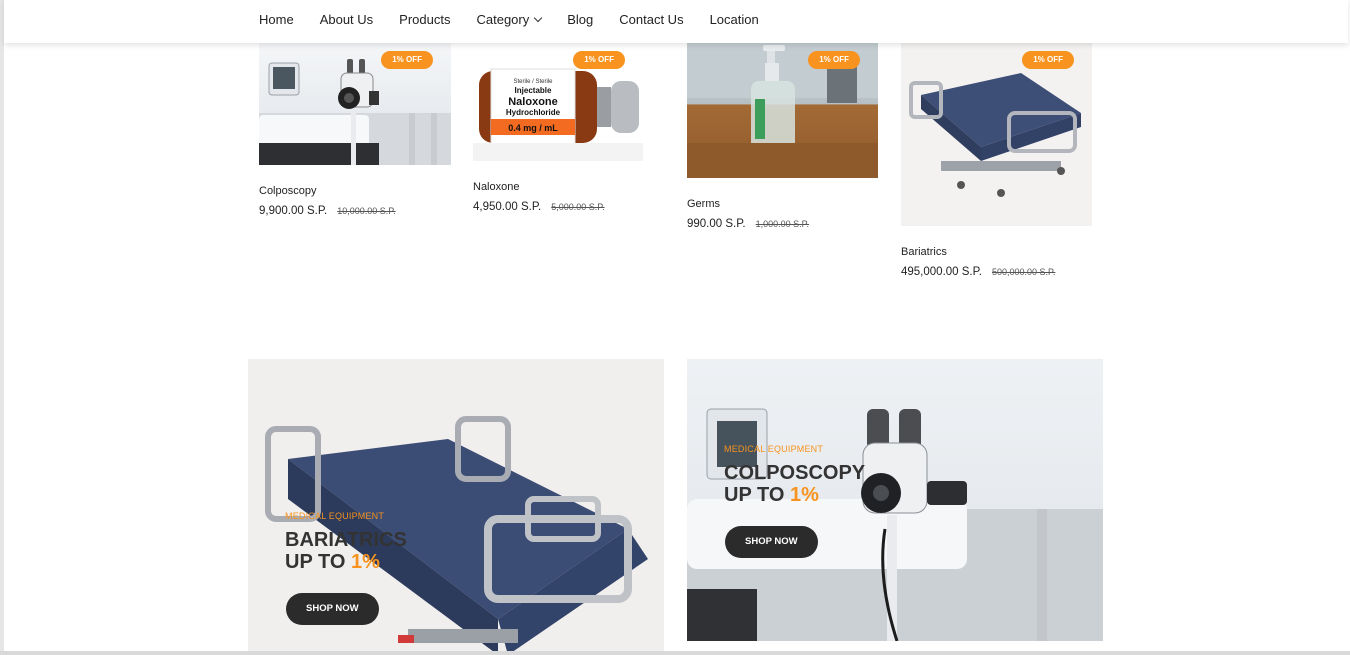 The width and height of the screenshot is (1350, 655). What do you see at coordinates (346, 540) in the screenshot?
I see `banner-title-line1: BARIATRICS` at bounding box center [346, 540].